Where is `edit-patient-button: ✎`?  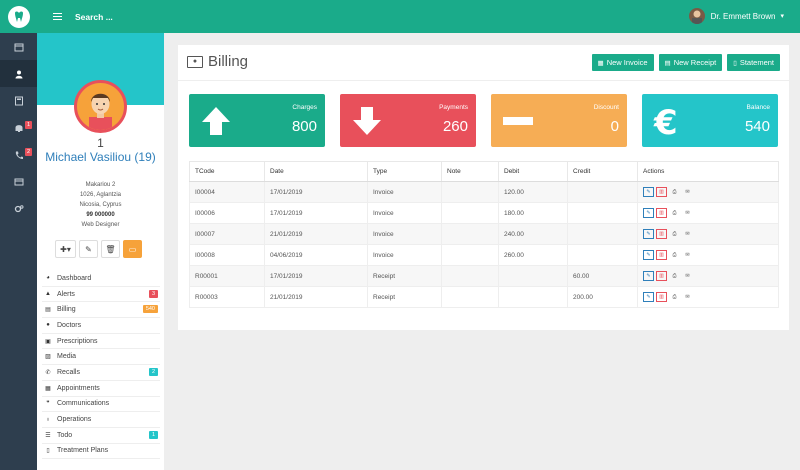
edit-patient-button: ✎ is located at coordinates (88, 249).